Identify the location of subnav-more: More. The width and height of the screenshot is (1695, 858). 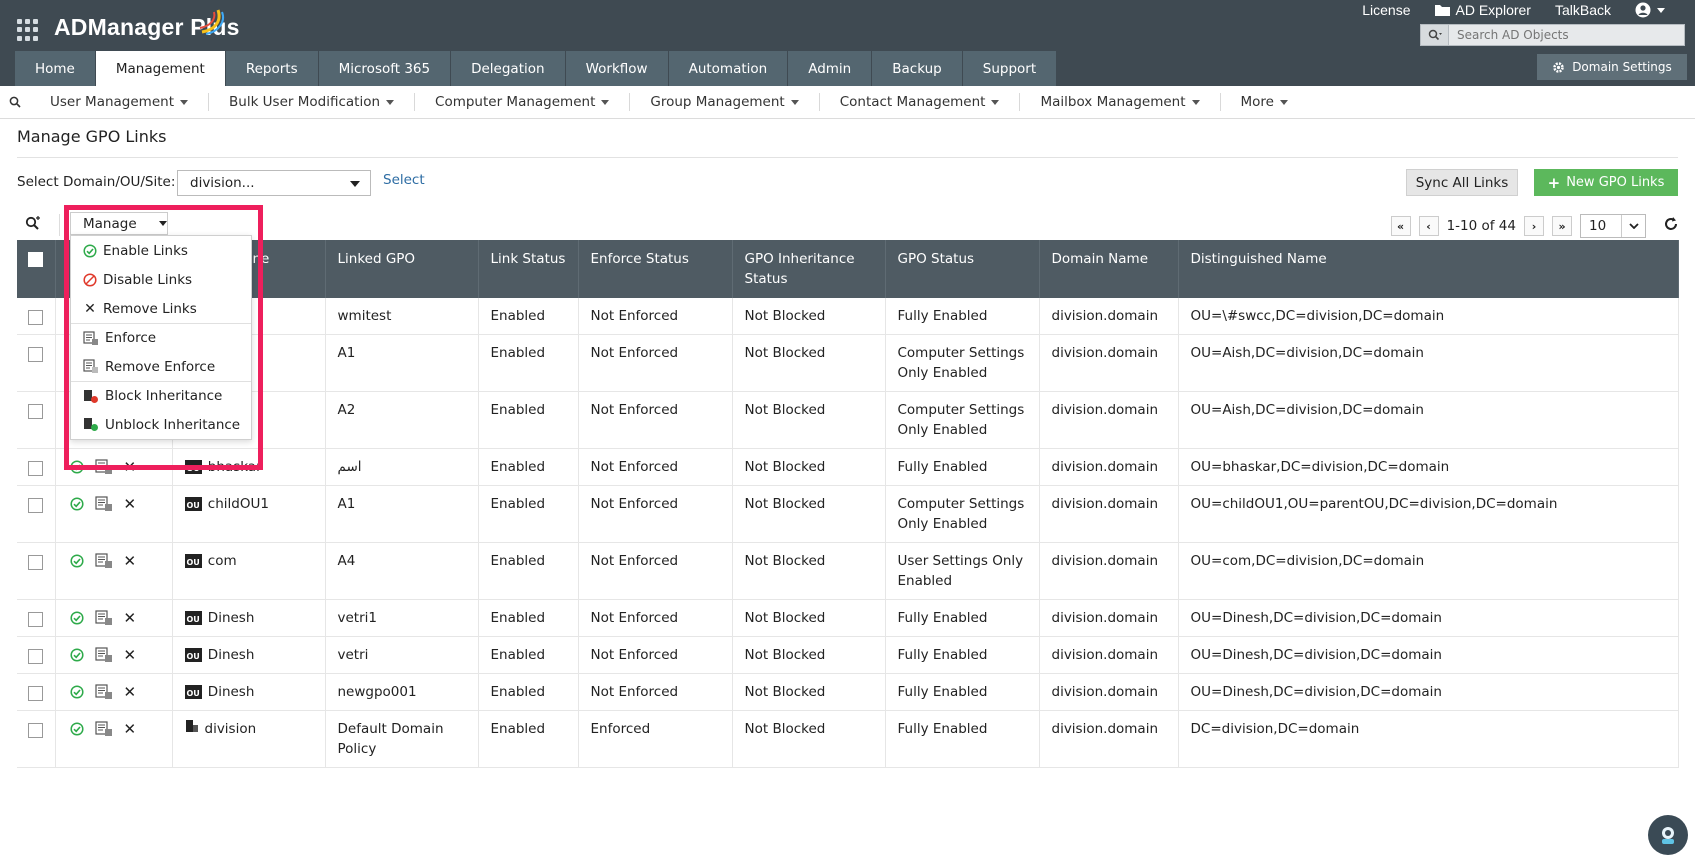
(1264, 102).